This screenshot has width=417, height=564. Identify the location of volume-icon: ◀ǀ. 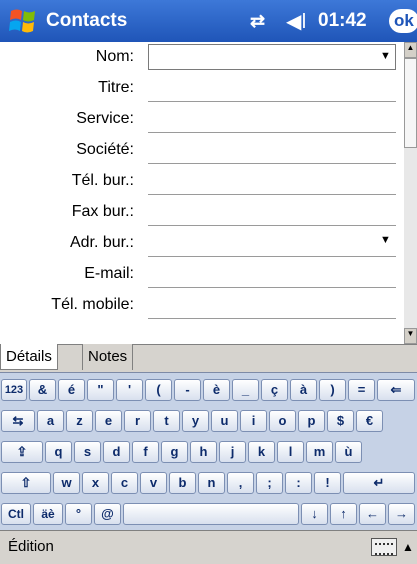
(296, 21).